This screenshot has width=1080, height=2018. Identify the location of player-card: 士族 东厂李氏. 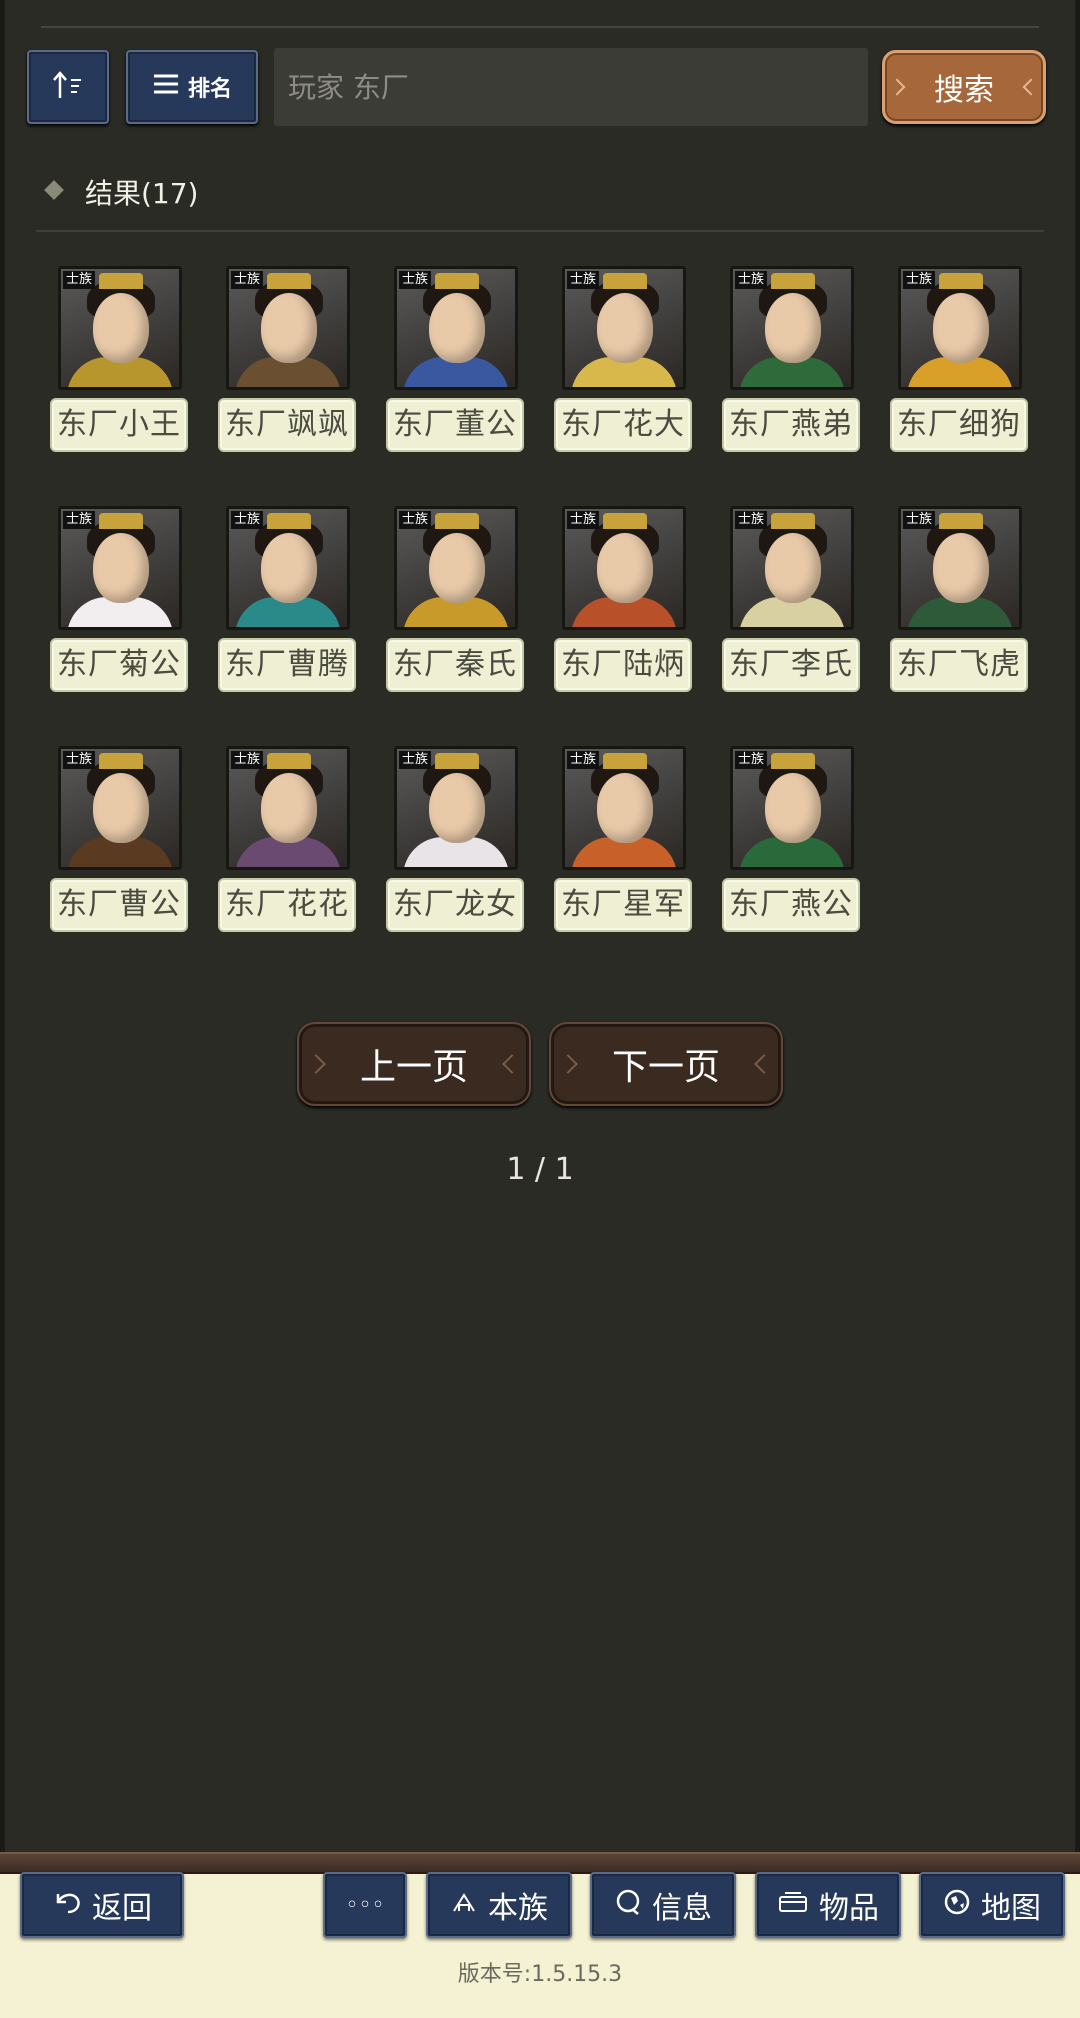
(791, 599).